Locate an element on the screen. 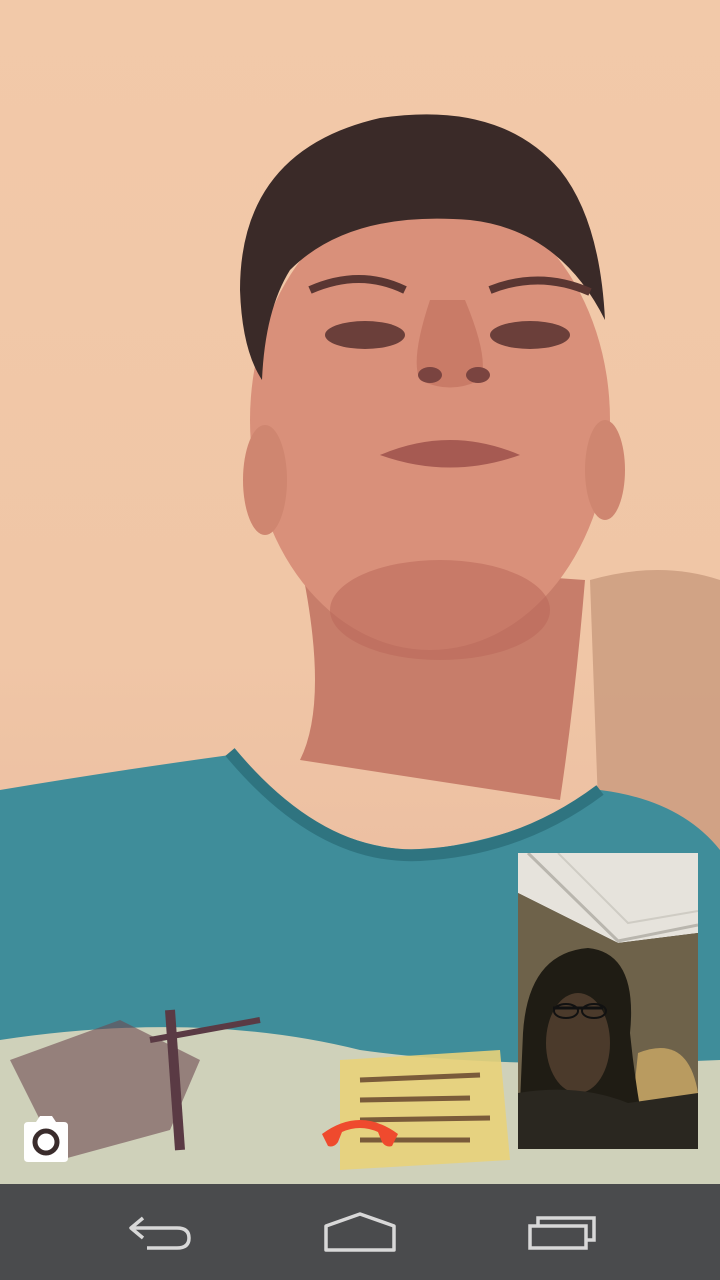 This screenshot has width=720, height=1280. camera-switch-button is located at coordinates (46, 1140).